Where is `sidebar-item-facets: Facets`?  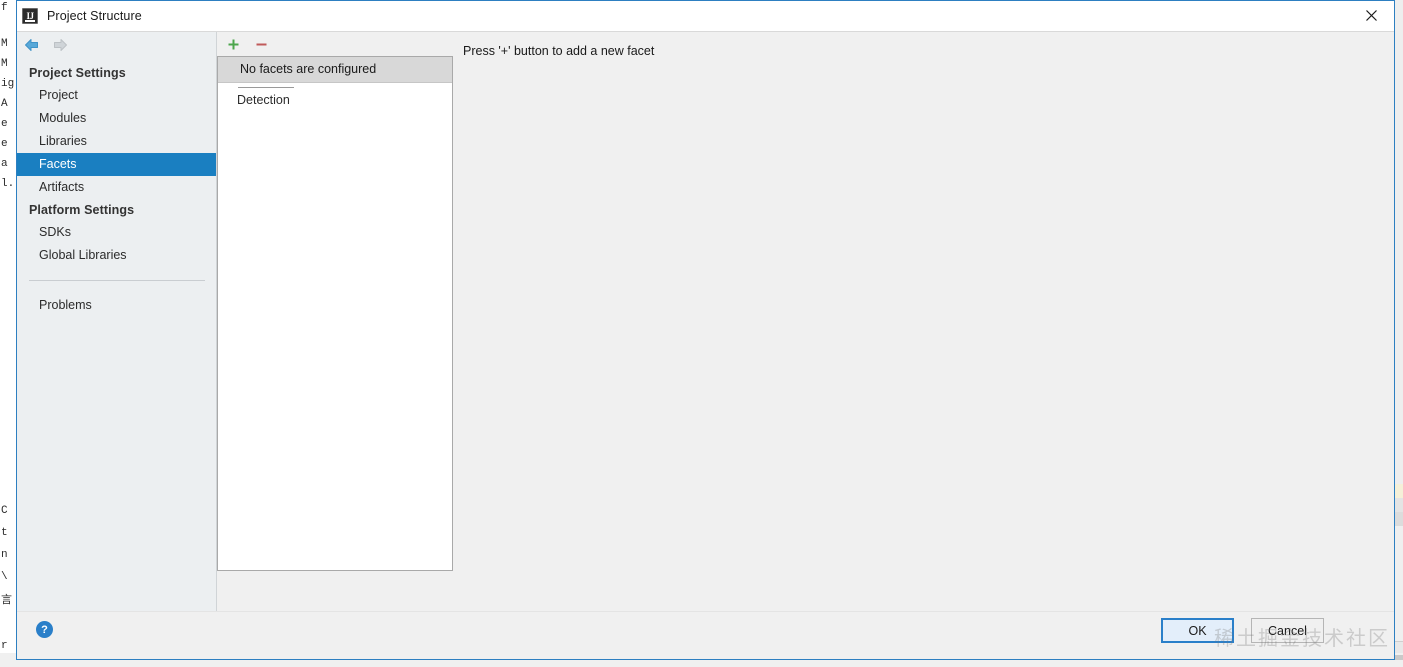 sidebar-item-facets: Facets is located at coordinates (116, 164).